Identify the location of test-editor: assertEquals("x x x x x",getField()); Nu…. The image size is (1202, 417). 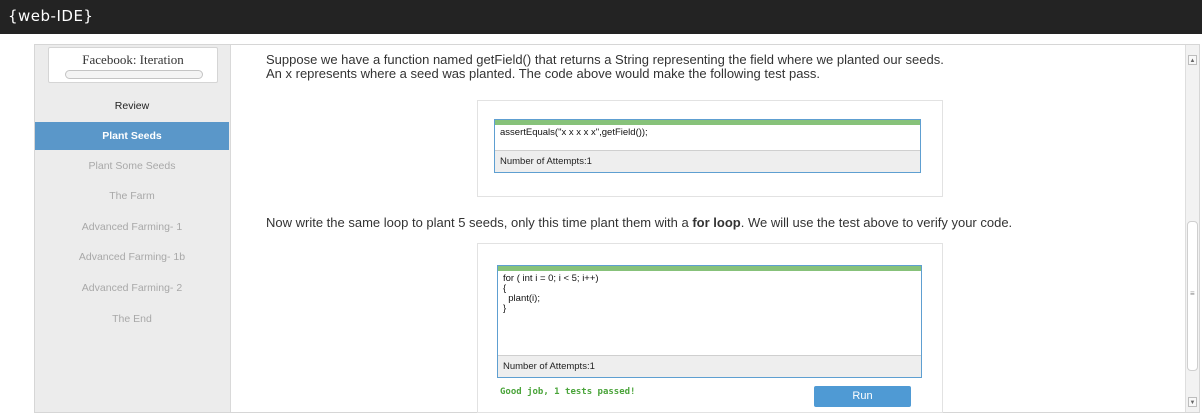
(707, 146).